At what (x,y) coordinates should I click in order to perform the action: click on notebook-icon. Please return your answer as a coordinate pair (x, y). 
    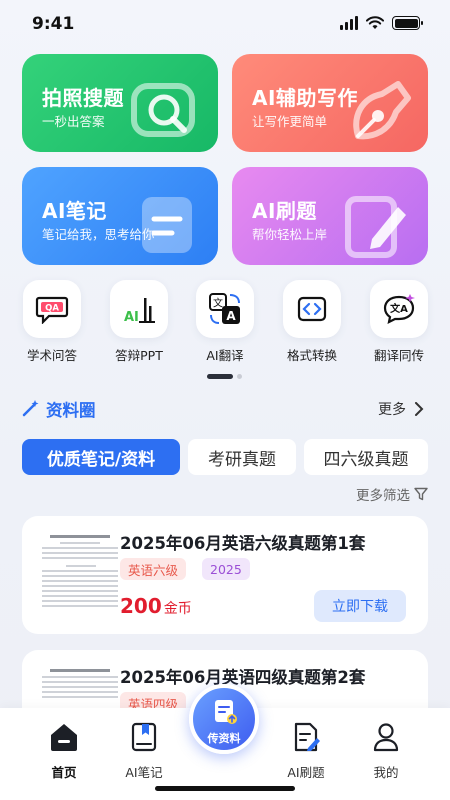
    Looking at the image, I should click on (144, 737).